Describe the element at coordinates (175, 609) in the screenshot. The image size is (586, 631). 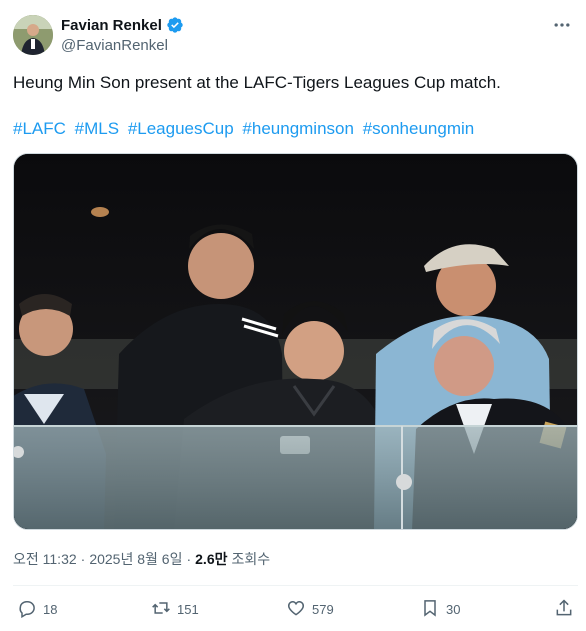
I see `repost-button: 151` at that location.